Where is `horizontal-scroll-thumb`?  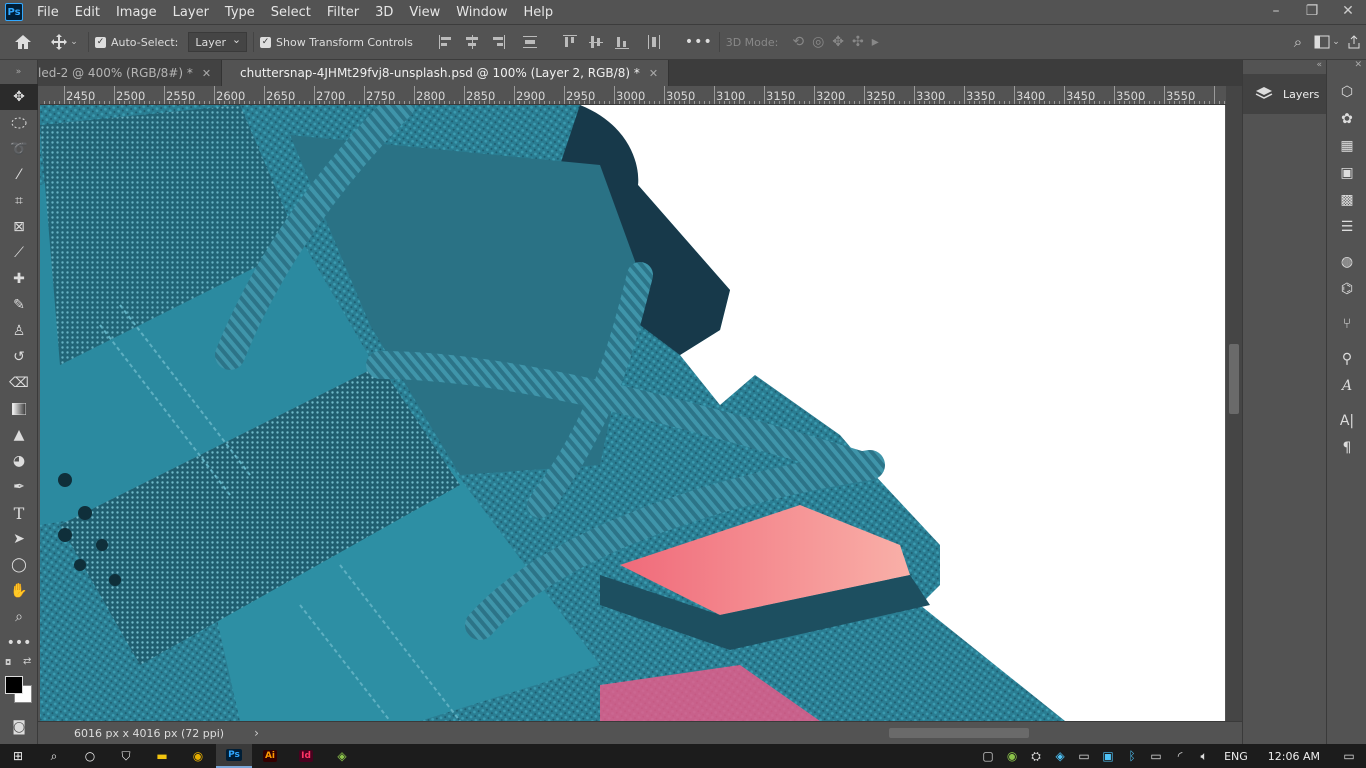
horizontal-scroll-thumb is located at coordinates (958, 732).